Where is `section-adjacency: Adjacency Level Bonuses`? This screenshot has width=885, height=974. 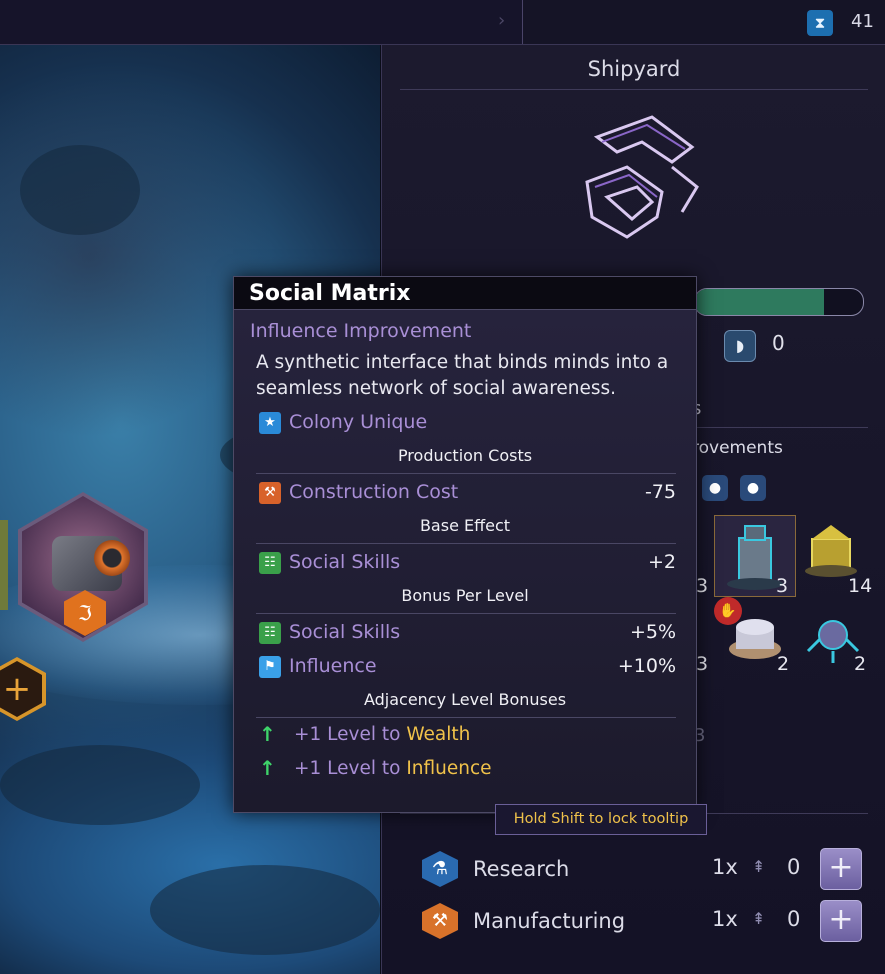
section-adjacency: Adjacency Level Bonuses is located at coordinates (465, 699).